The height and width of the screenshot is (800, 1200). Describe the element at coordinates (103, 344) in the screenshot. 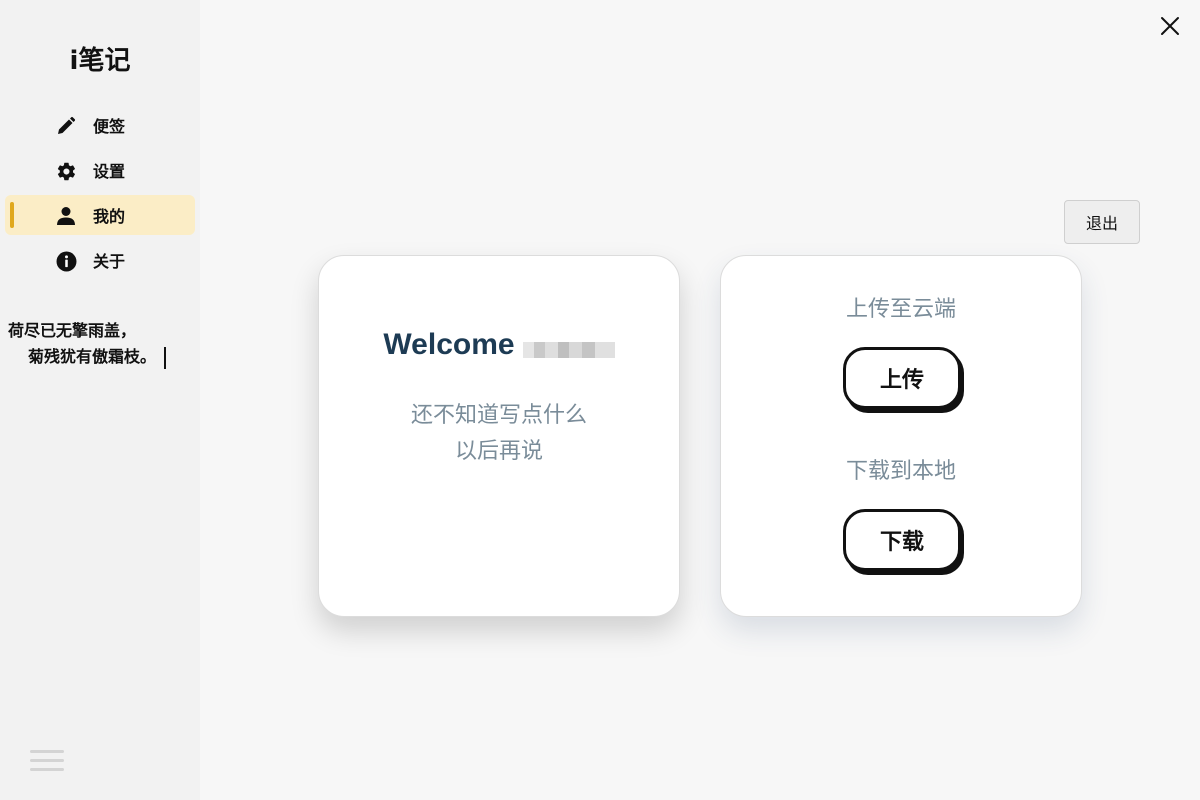

I see `poem: 荷尽已无擎雨盖， 菊残犹有傲霜枝。` at that location.